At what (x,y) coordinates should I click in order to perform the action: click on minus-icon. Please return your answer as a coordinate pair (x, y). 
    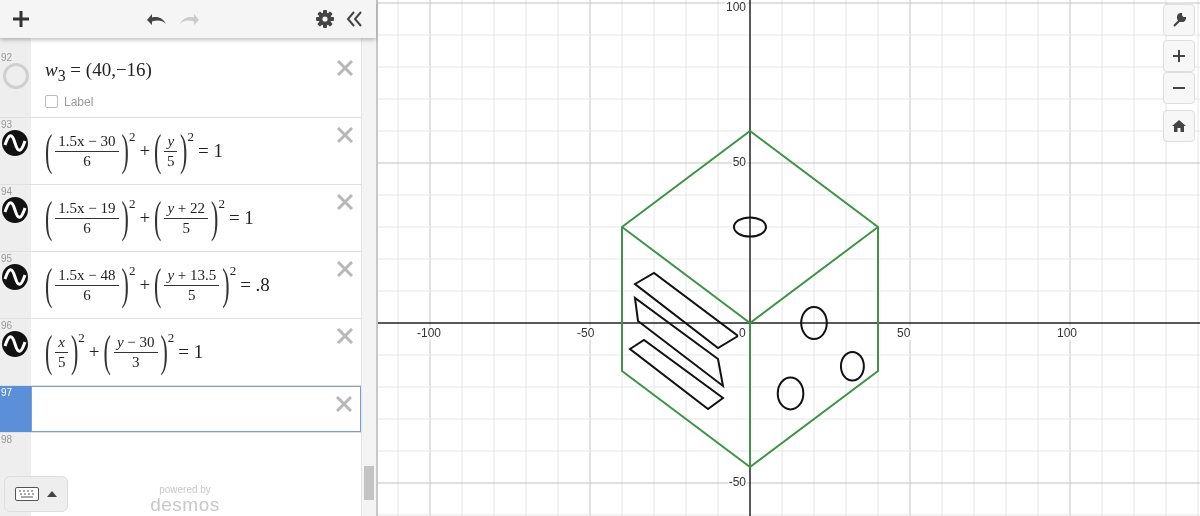
    Looking at the image, I should click on (1179, 88).